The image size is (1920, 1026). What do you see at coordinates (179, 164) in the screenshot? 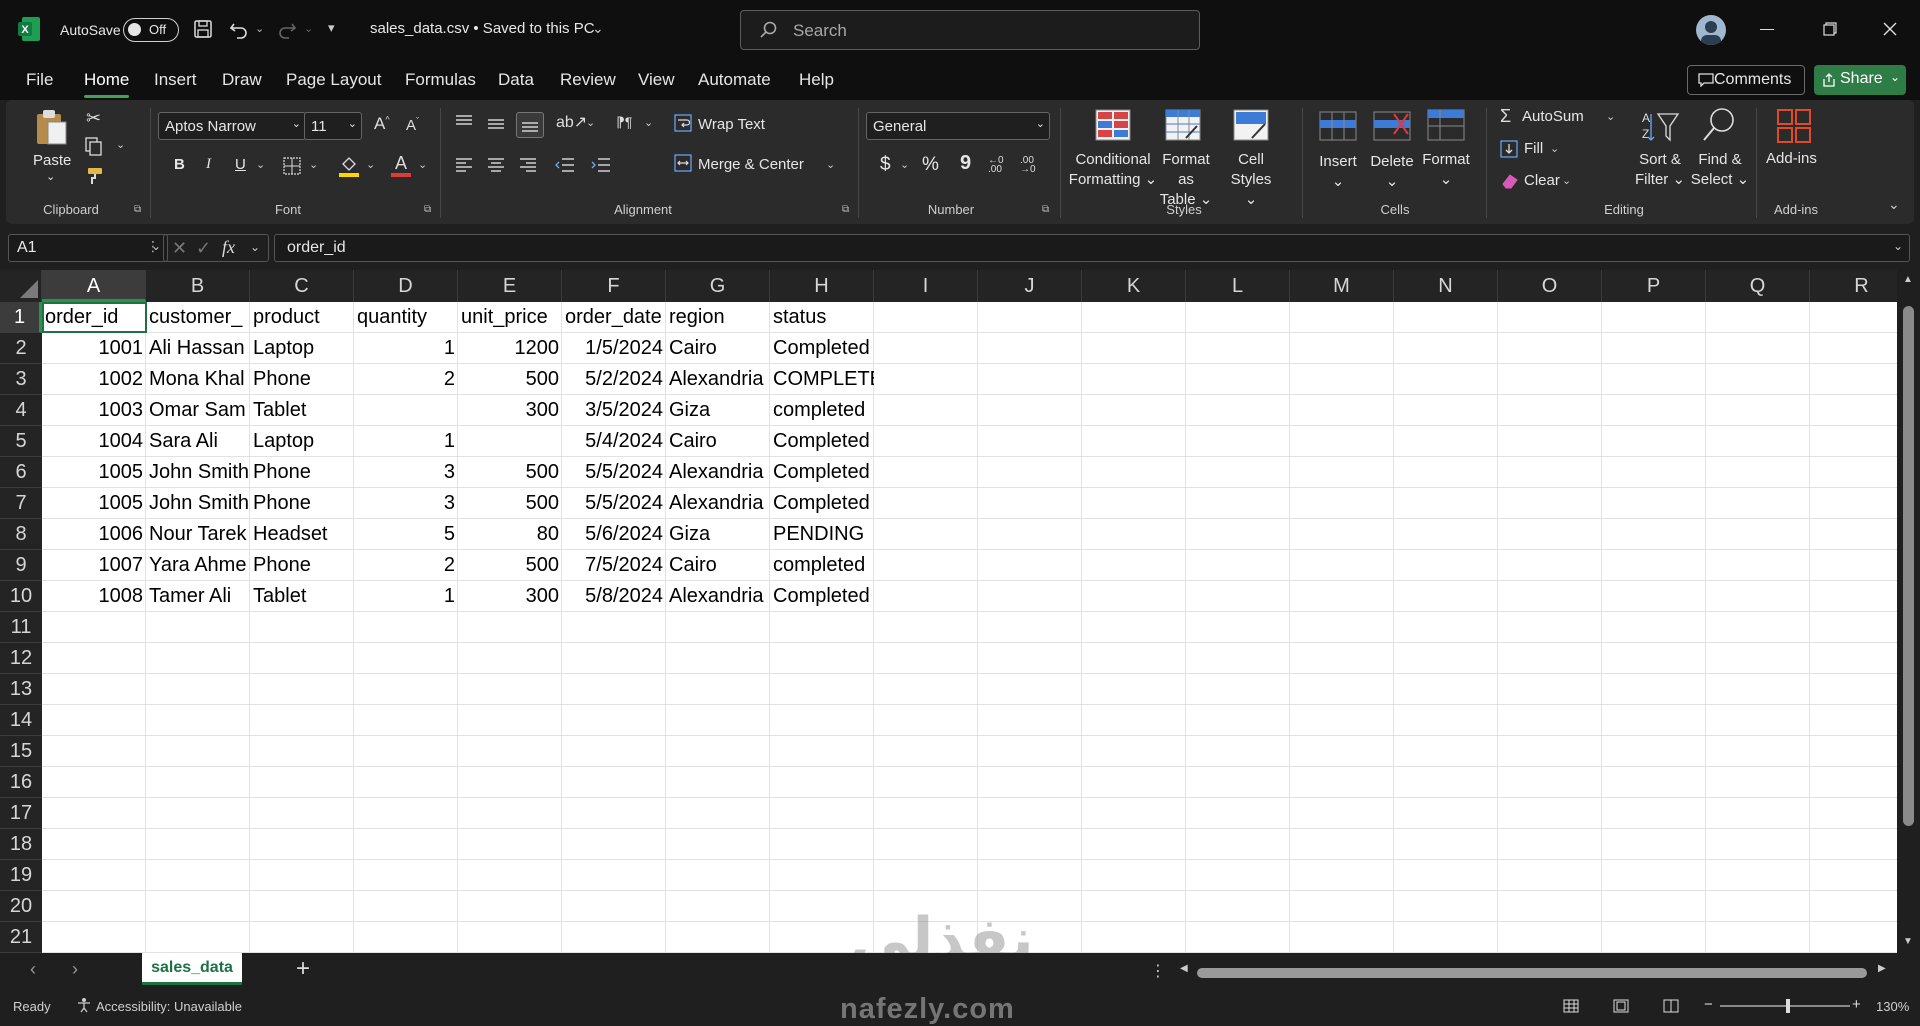
I see `bold-button: B` at bounding box center [179, 164].